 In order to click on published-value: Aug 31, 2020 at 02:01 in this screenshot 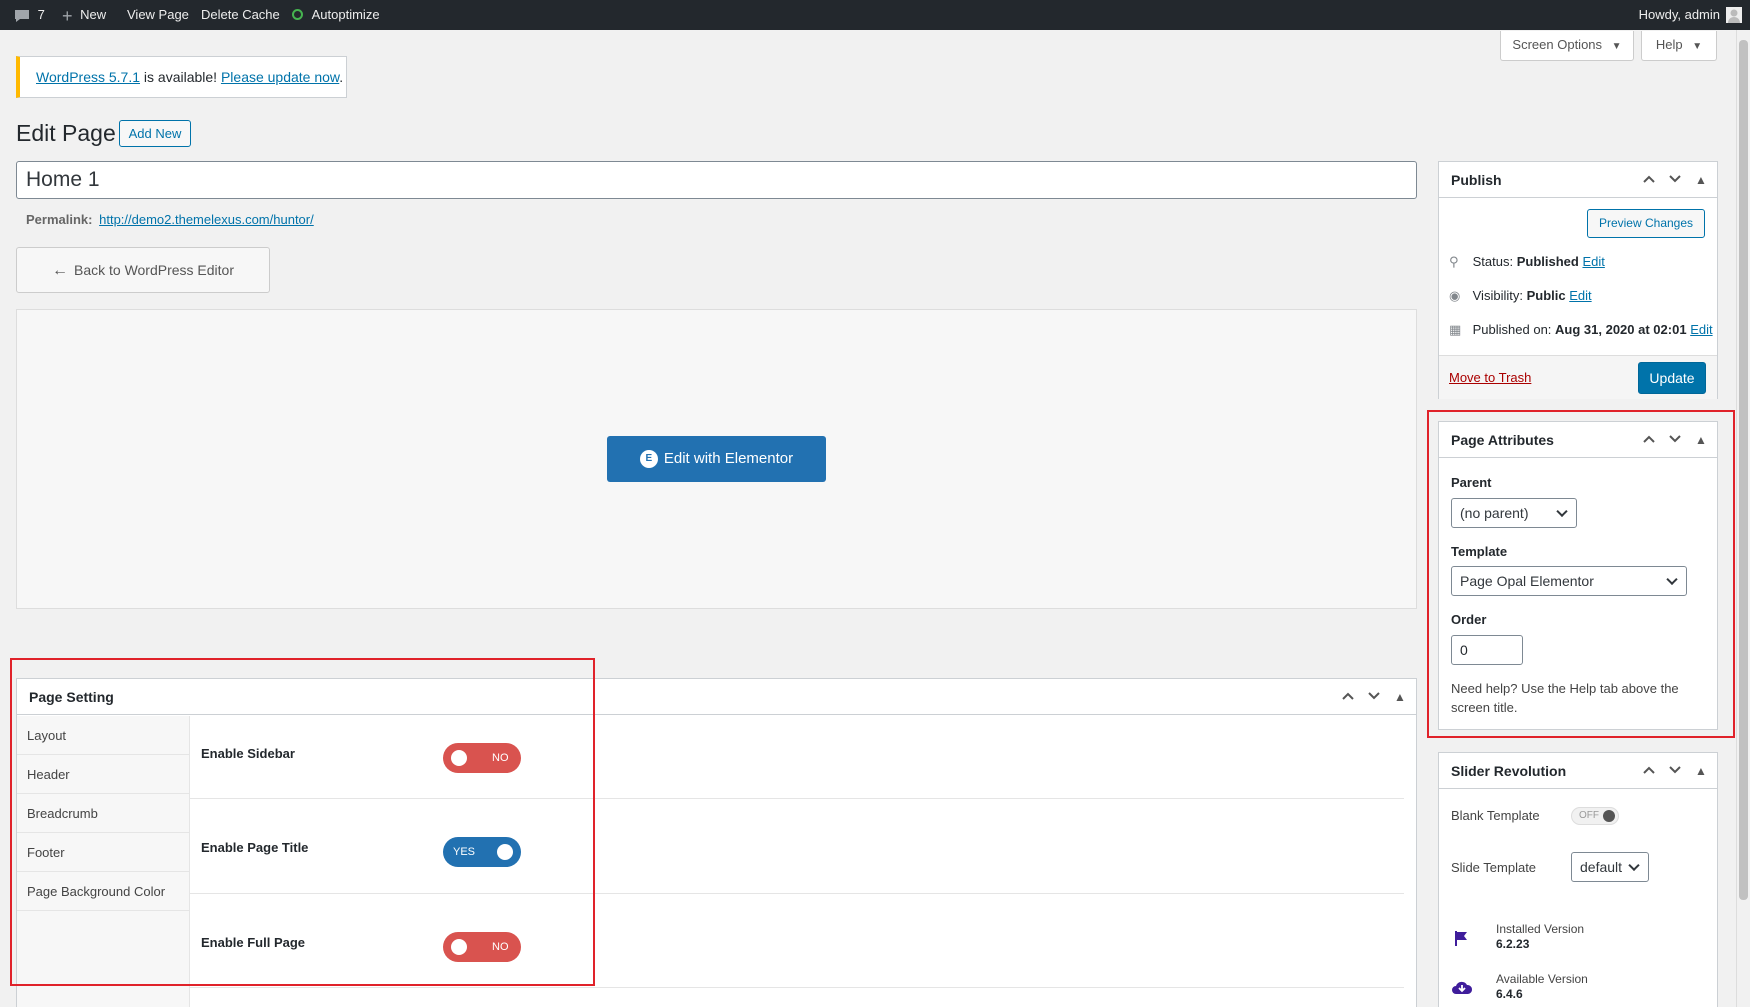, I will do `click(1621, 329)`.